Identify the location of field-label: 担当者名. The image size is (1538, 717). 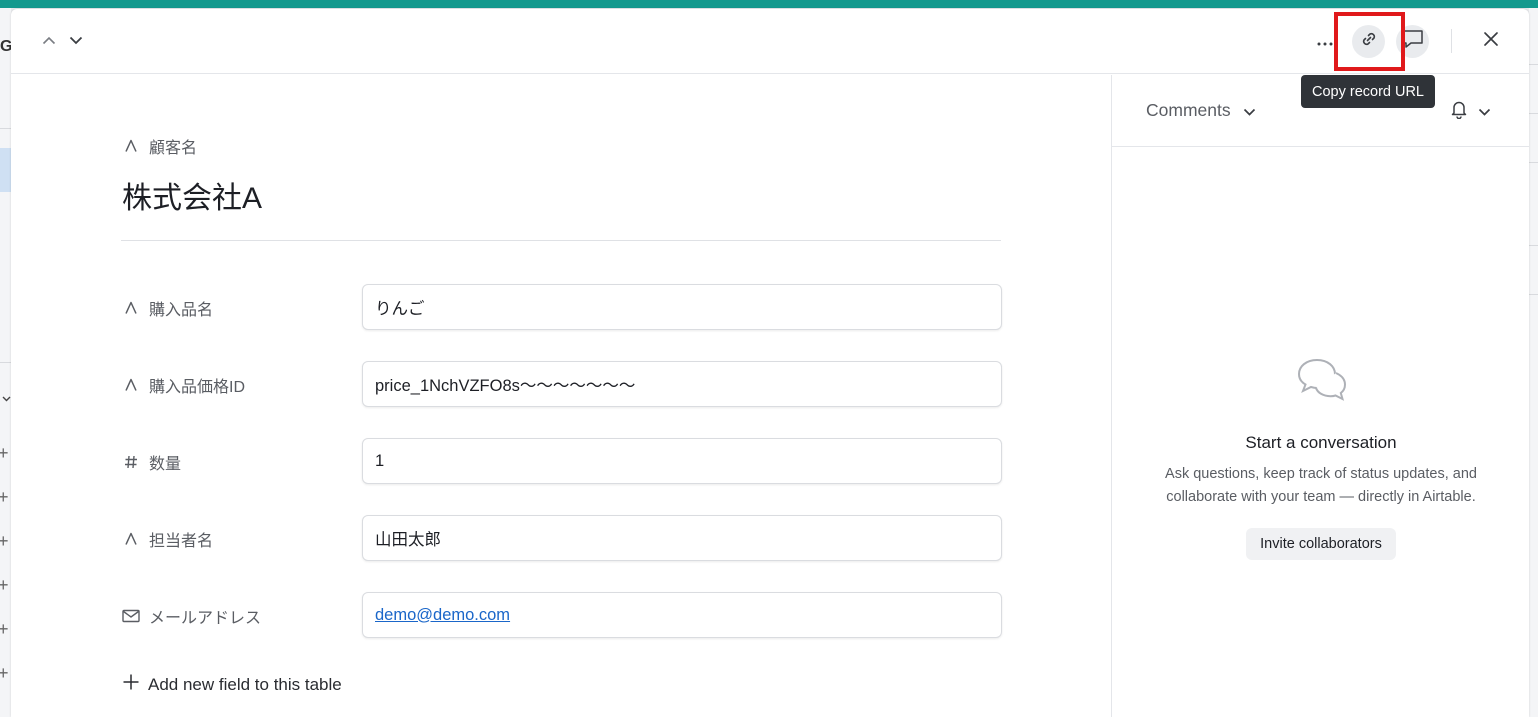
(167, 539).